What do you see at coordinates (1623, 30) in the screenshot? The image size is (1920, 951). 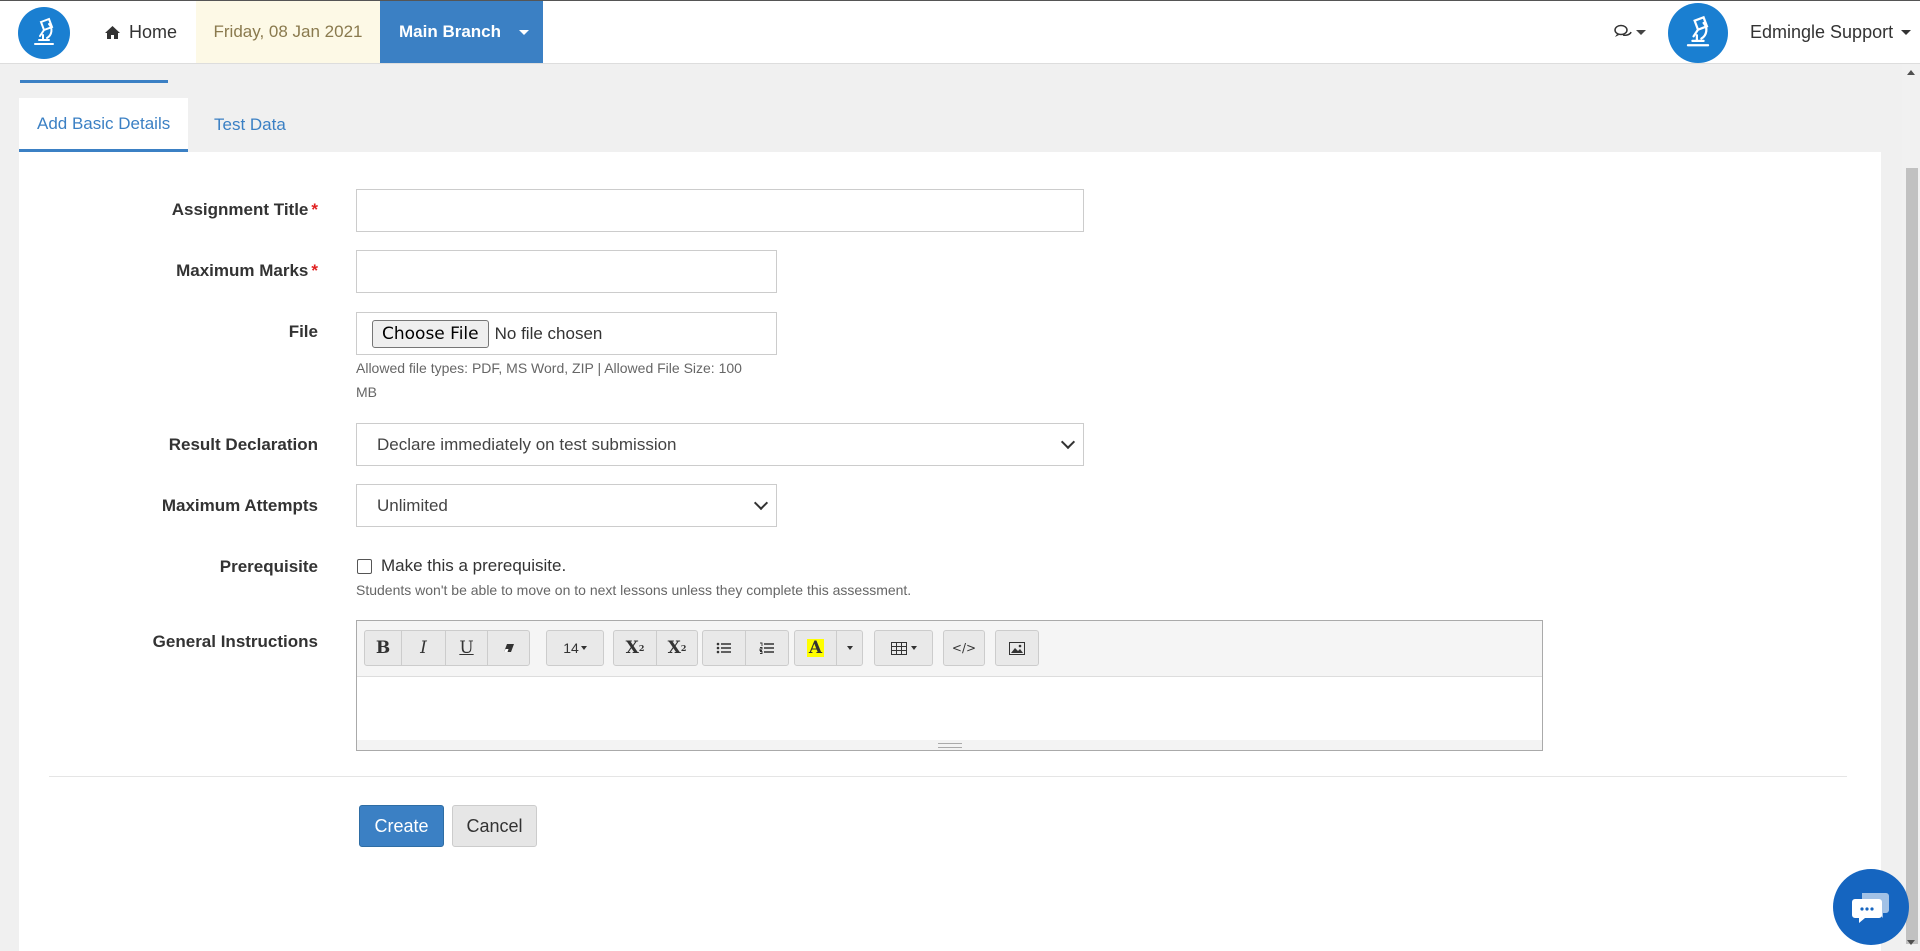 I see `chat-bubbles-icon` at bounding box center [1623, 30].